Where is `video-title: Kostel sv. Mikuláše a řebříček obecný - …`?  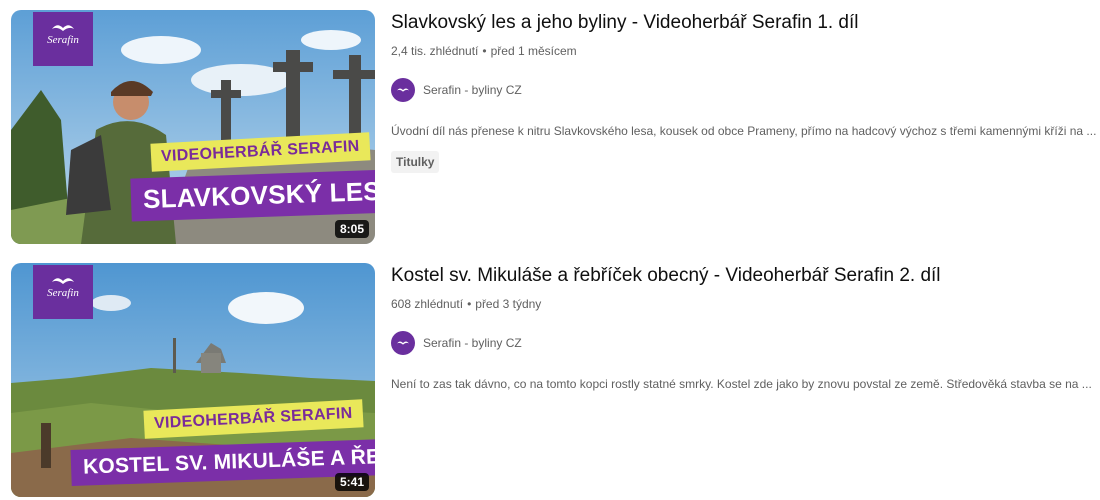 video-title: Kostel sv. Mikuláše a řebříček obecný - … is located at coordinates (666, 276).